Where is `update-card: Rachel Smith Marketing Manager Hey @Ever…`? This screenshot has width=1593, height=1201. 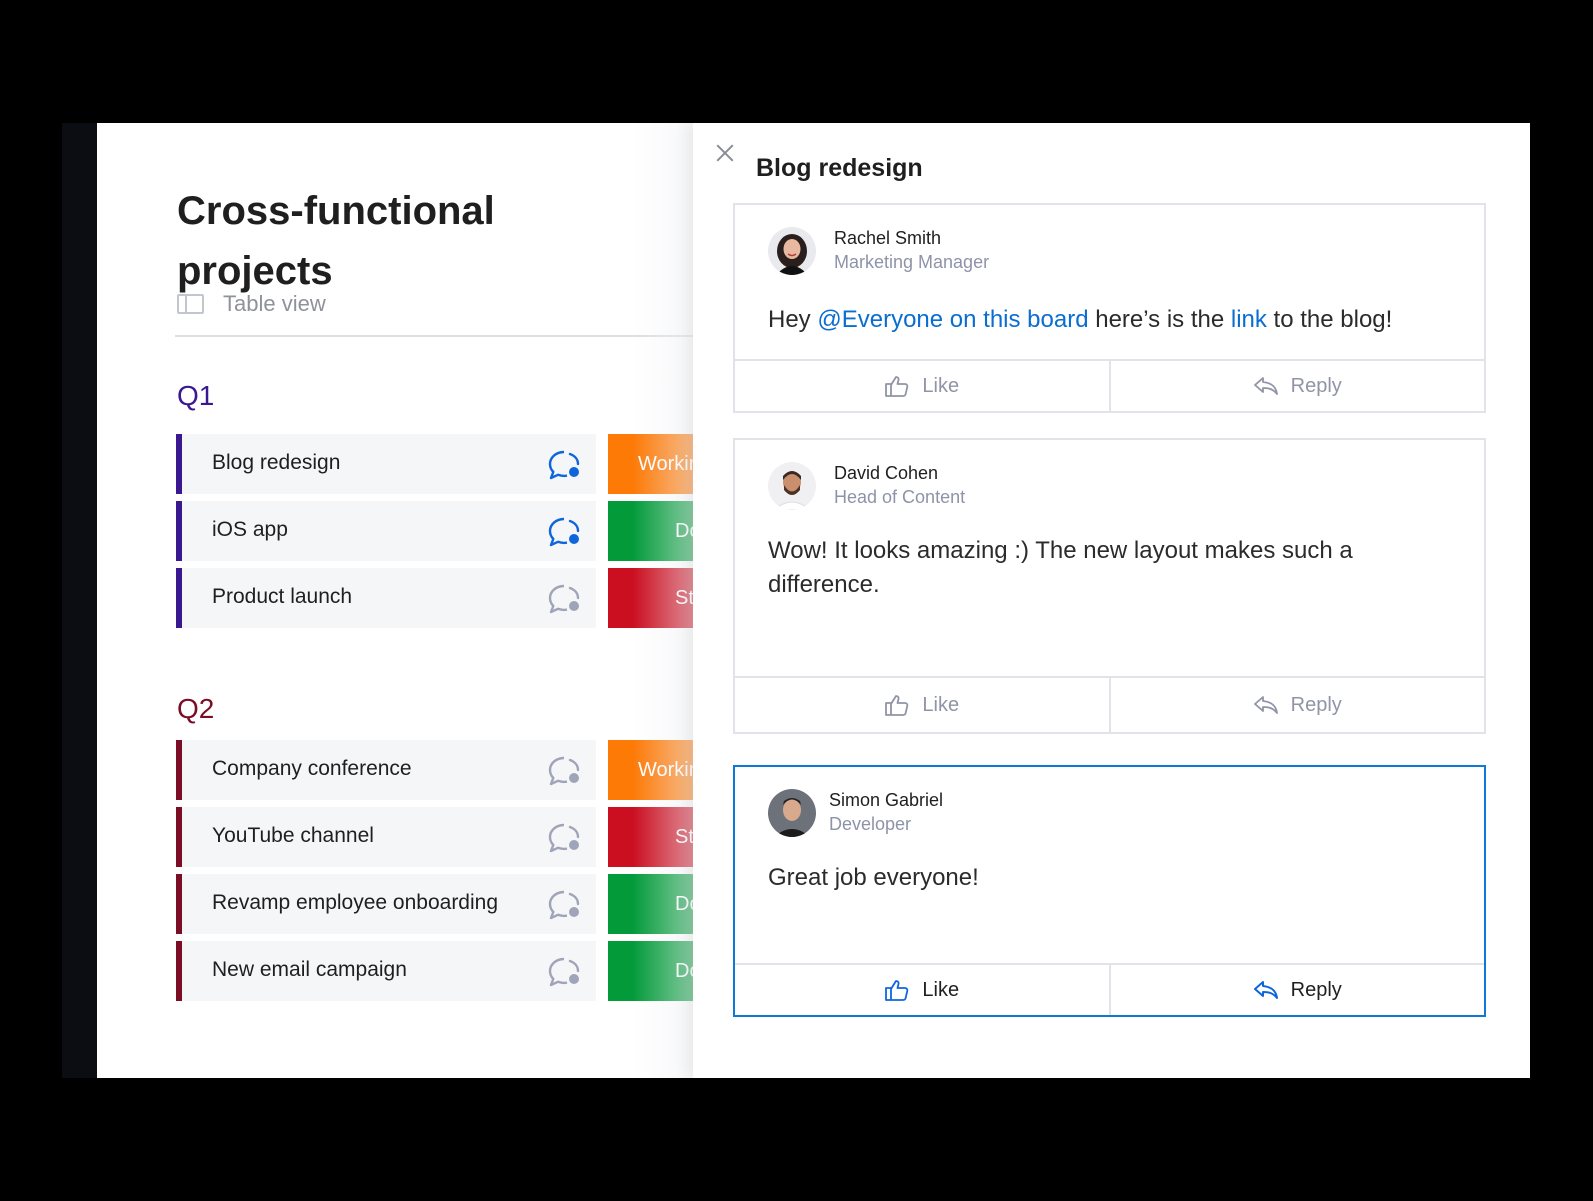
update-card: Rachel Smith Marketing Manager Hey @Ever… is located at coordinates (1109, 308).